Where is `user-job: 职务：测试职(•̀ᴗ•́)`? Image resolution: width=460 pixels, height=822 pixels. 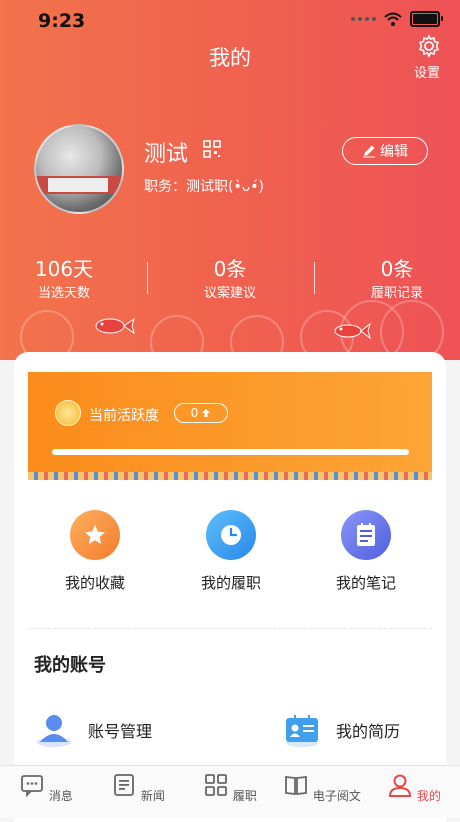
user-job: 职务：测试职(•̀ᴗ•́) is located at coordinates (204, 187).